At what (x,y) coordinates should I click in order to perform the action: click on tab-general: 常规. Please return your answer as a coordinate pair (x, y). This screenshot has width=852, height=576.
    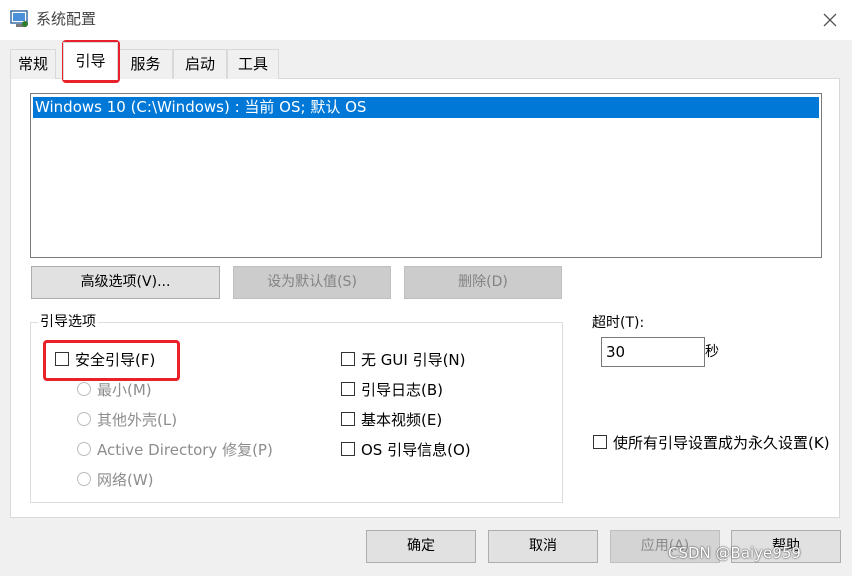
    Looking at the image, I should click on (33, 64).